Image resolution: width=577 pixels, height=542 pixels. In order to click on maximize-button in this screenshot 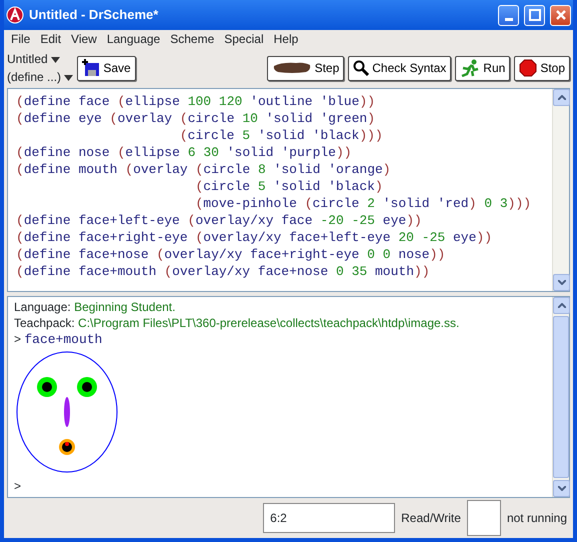, I will do `click(534, 15)`.